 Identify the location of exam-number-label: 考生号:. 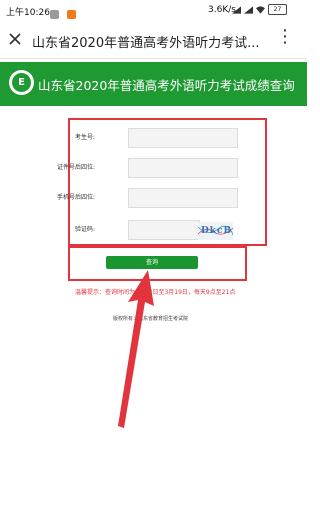
(84, 137).